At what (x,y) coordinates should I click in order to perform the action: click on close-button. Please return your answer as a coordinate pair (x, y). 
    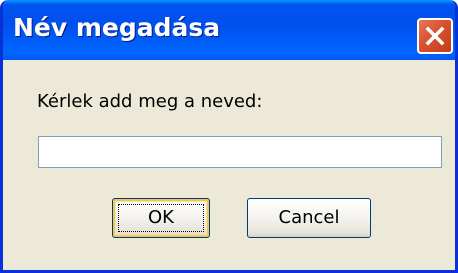
    Looking at the image, I should click on (435, 36).